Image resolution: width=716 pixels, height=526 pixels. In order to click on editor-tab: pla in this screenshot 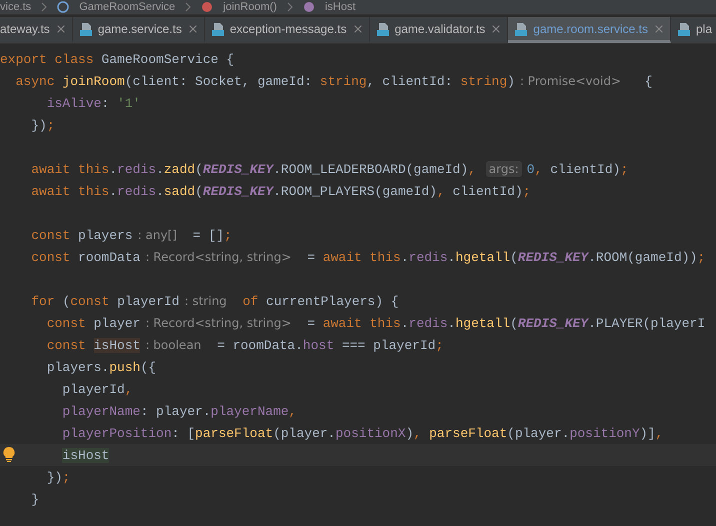, I will do `click(693, 30)`.